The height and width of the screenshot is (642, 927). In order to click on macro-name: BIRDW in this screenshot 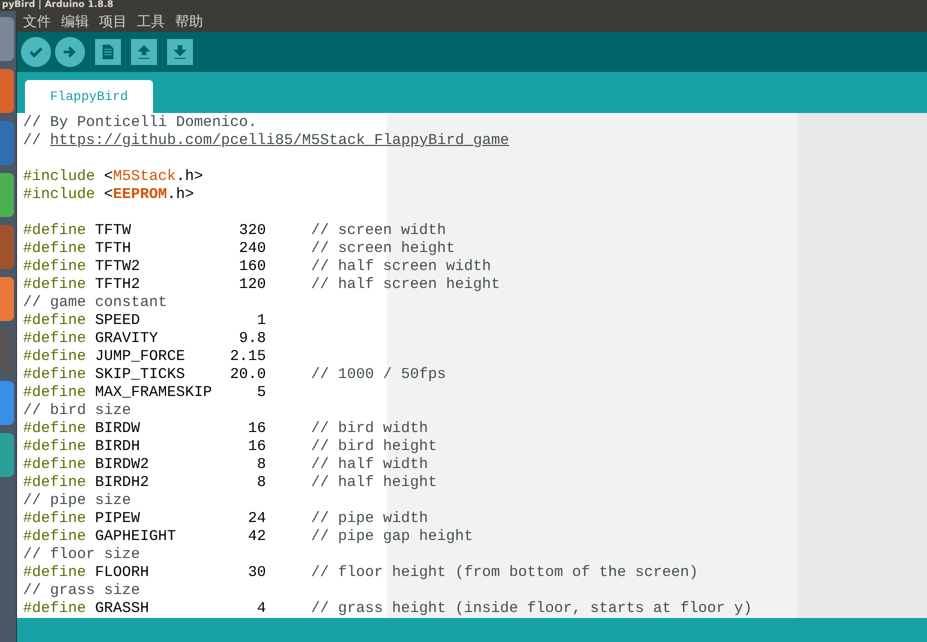, I will do `click(117, 428)`.